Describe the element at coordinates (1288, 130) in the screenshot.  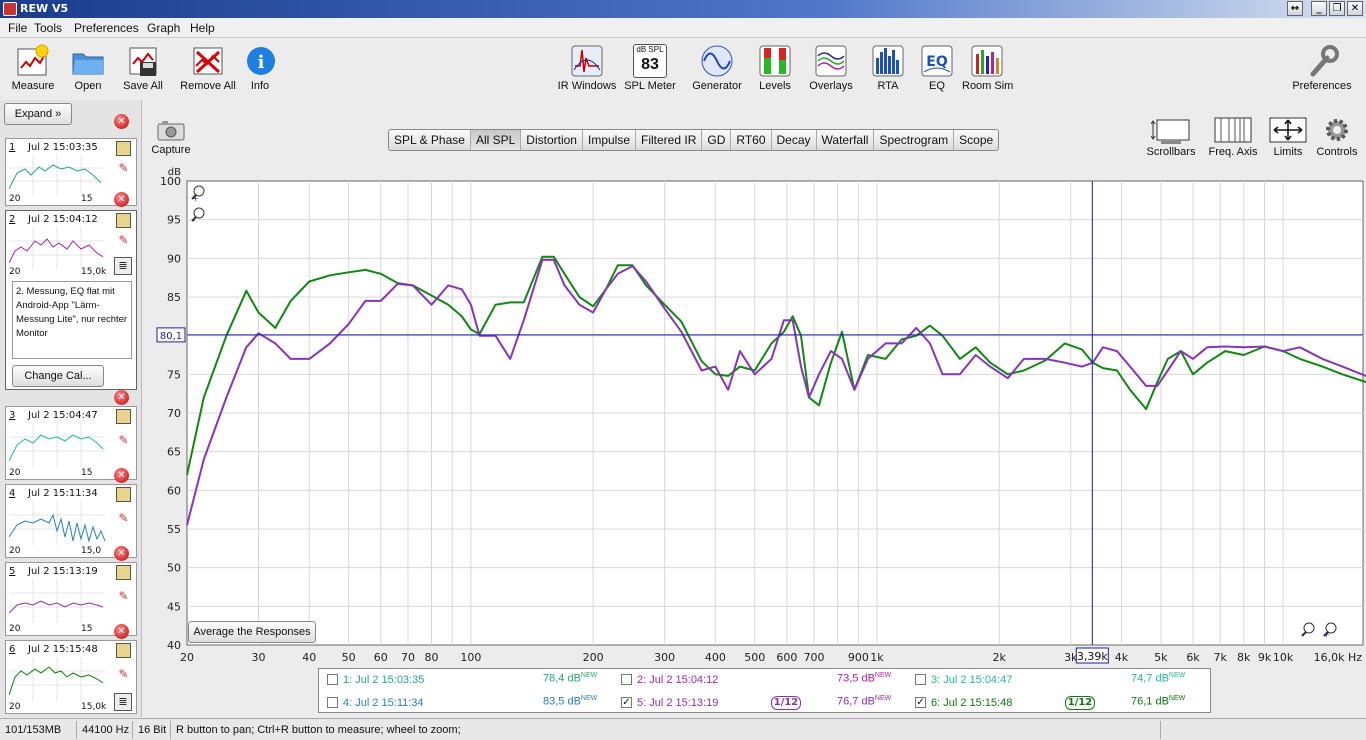
I see `limits-icon` at that location.